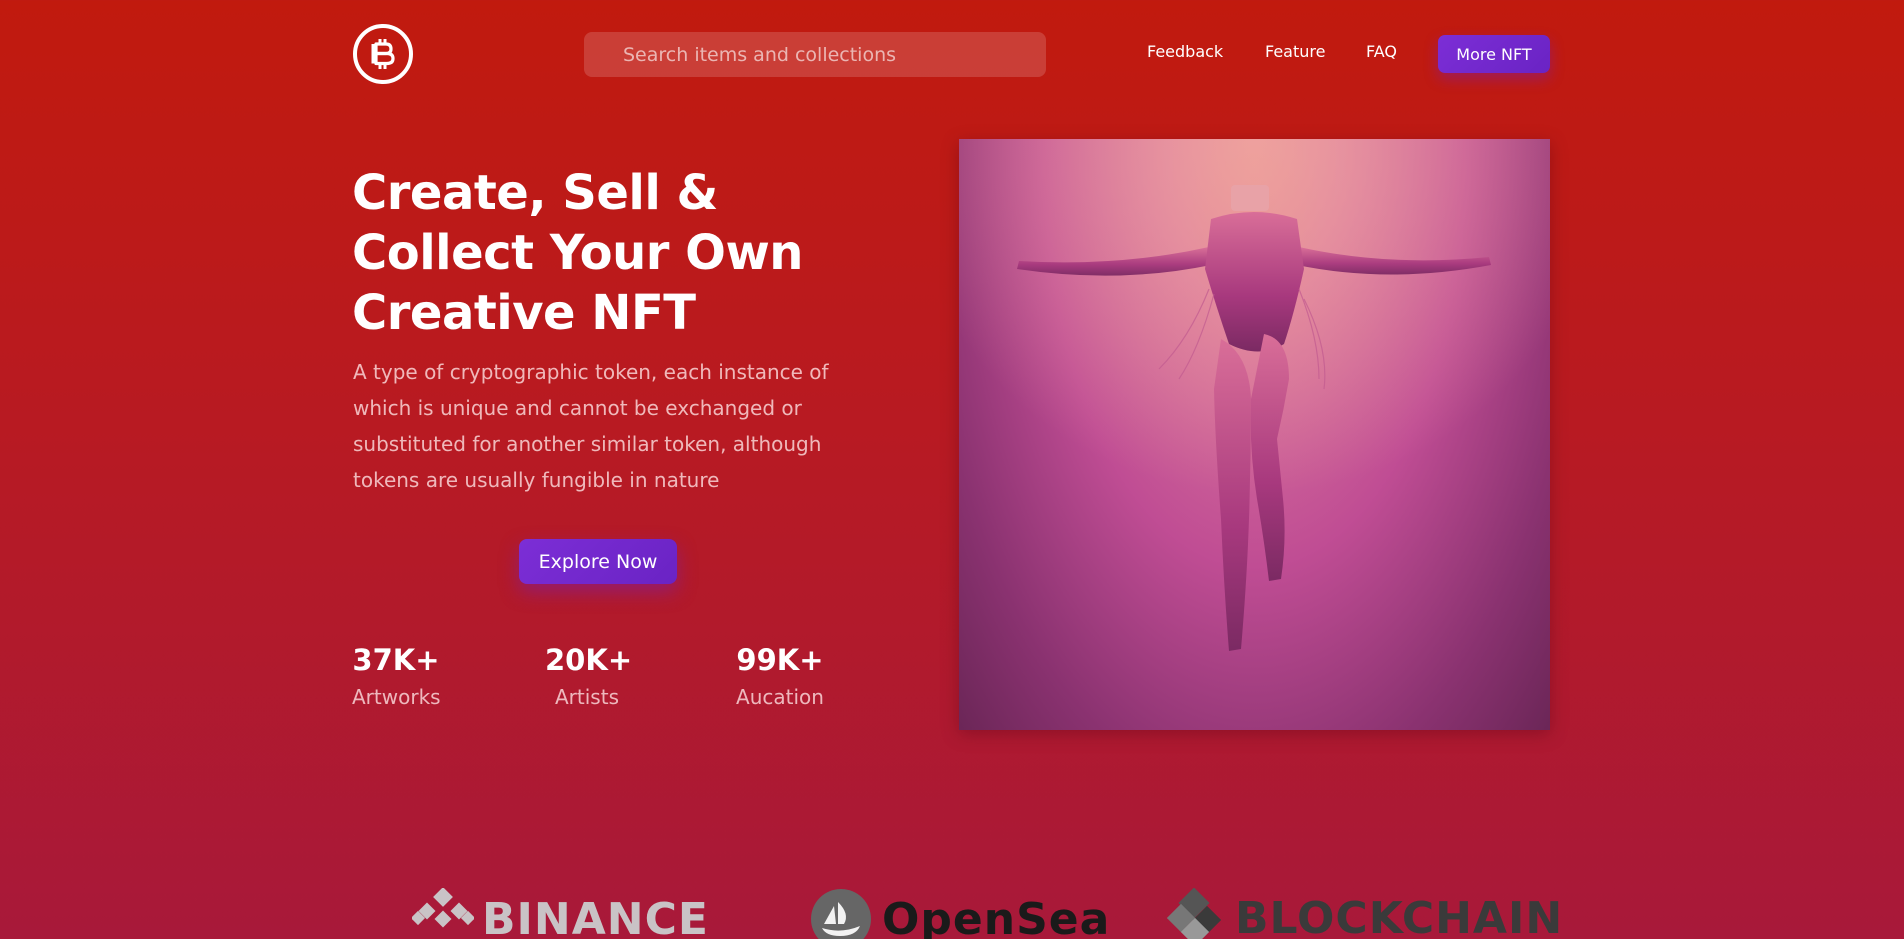 The height and width of the screenshot is (939, 1904). What do you see at coordinates (396, 697) in the screenshot?
I see `stat-label: Artworks` at bounding box center [396, 697].